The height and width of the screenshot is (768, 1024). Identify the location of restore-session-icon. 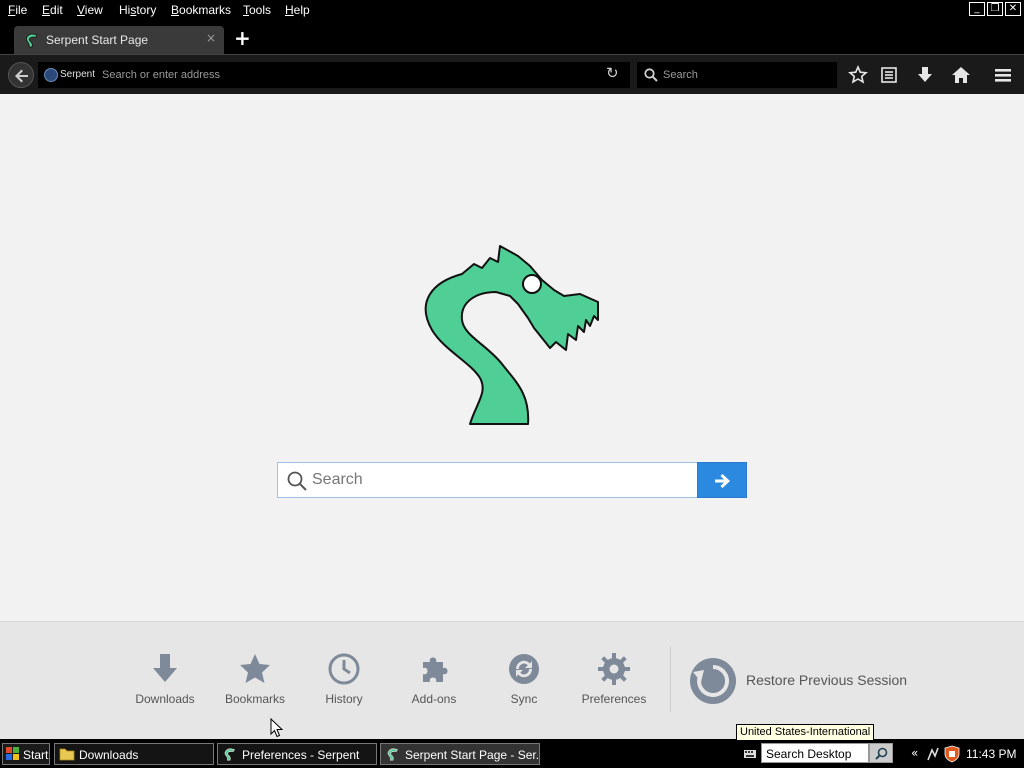
(713, 681).